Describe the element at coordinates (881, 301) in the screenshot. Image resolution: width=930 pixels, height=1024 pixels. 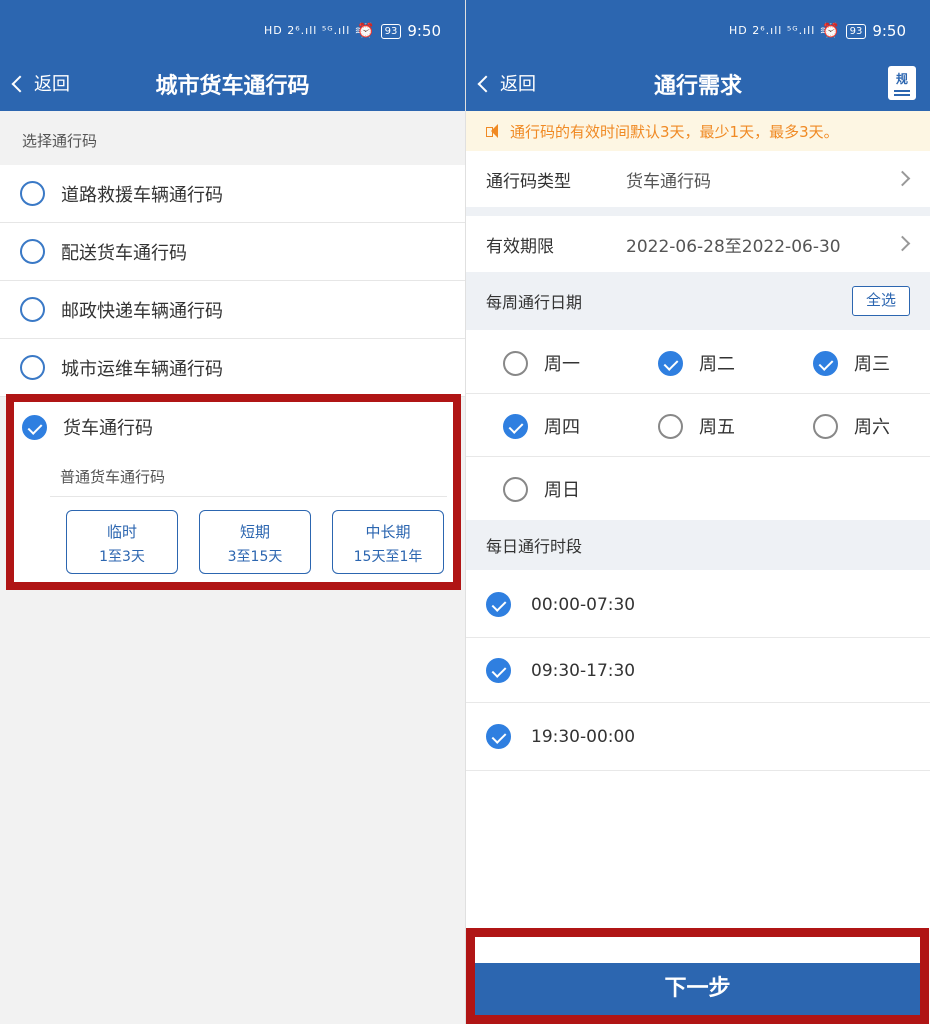
I see `select-all-button: 全选` at that location.